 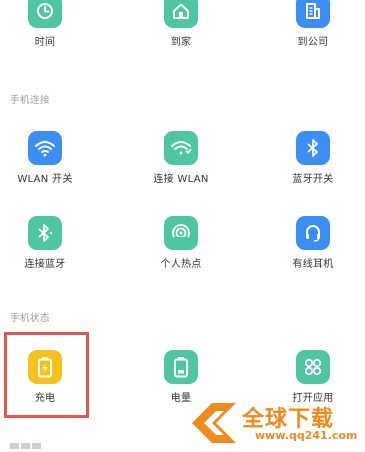 What do you see at coordinates (45, 233) in the screenshot?
I see `bluetooth-connect-icon` at bounding box center [45, 233].